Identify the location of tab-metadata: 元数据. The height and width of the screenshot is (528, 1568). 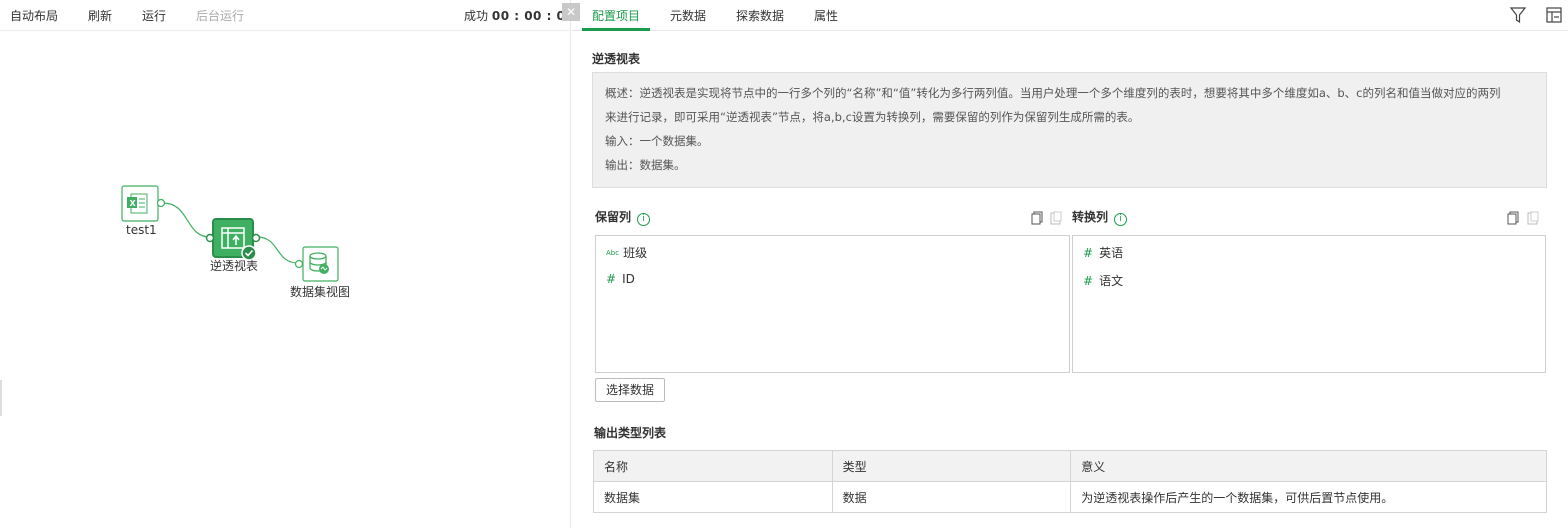
(688, 15).